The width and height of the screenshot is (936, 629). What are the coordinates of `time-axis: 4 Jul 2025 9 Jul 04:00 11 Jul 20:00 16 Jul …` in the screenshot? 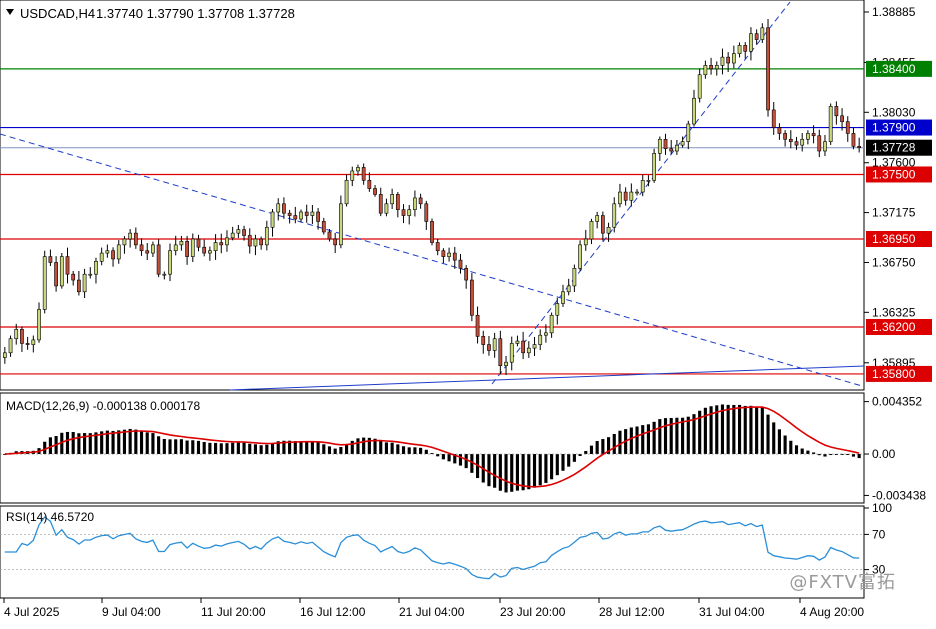 It's located at (433, 608).